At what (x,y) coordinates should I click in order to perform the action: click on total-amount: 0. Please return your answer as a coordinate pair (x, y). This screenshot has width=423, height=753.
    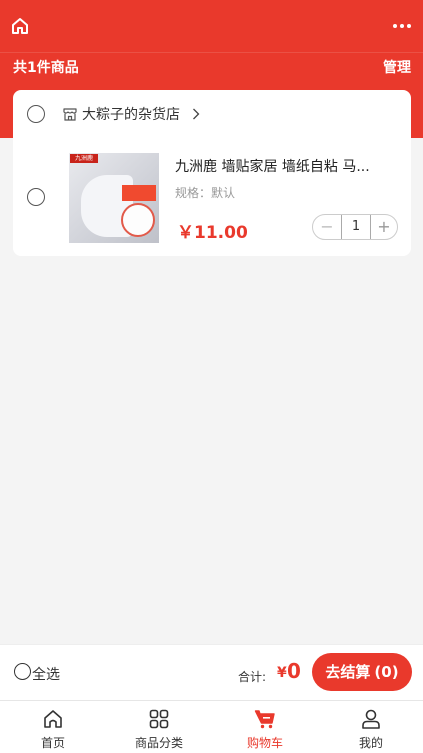
    Looking at the image, I should click on (294, 671).